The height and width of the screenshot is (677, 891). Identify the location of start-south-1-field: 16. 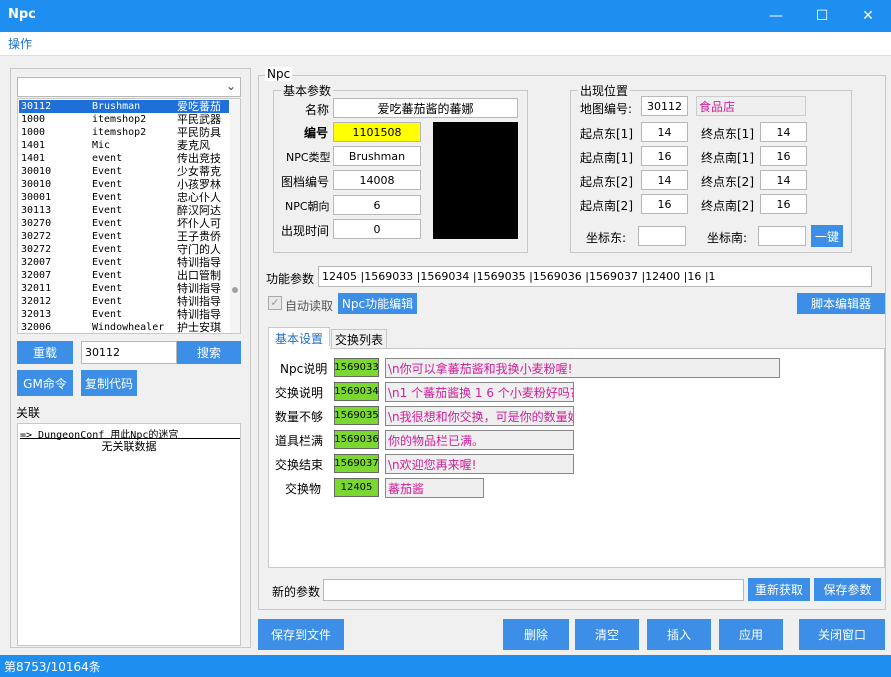
(664, 156).